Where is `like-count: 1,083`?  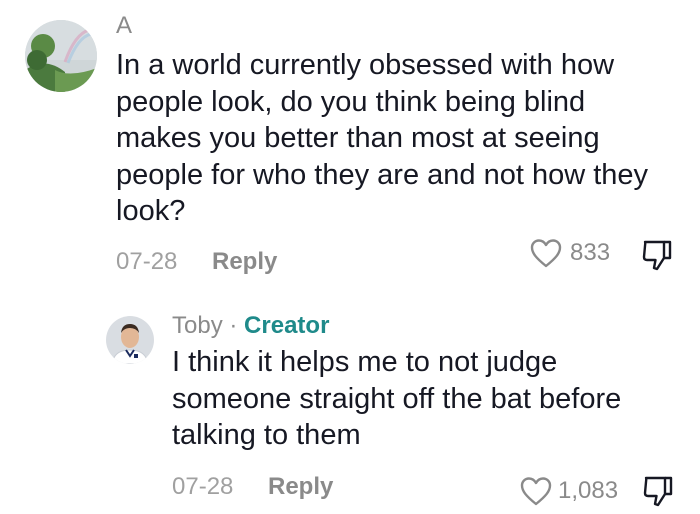 like-count: 1,083 is located at coordinates (588, 490).